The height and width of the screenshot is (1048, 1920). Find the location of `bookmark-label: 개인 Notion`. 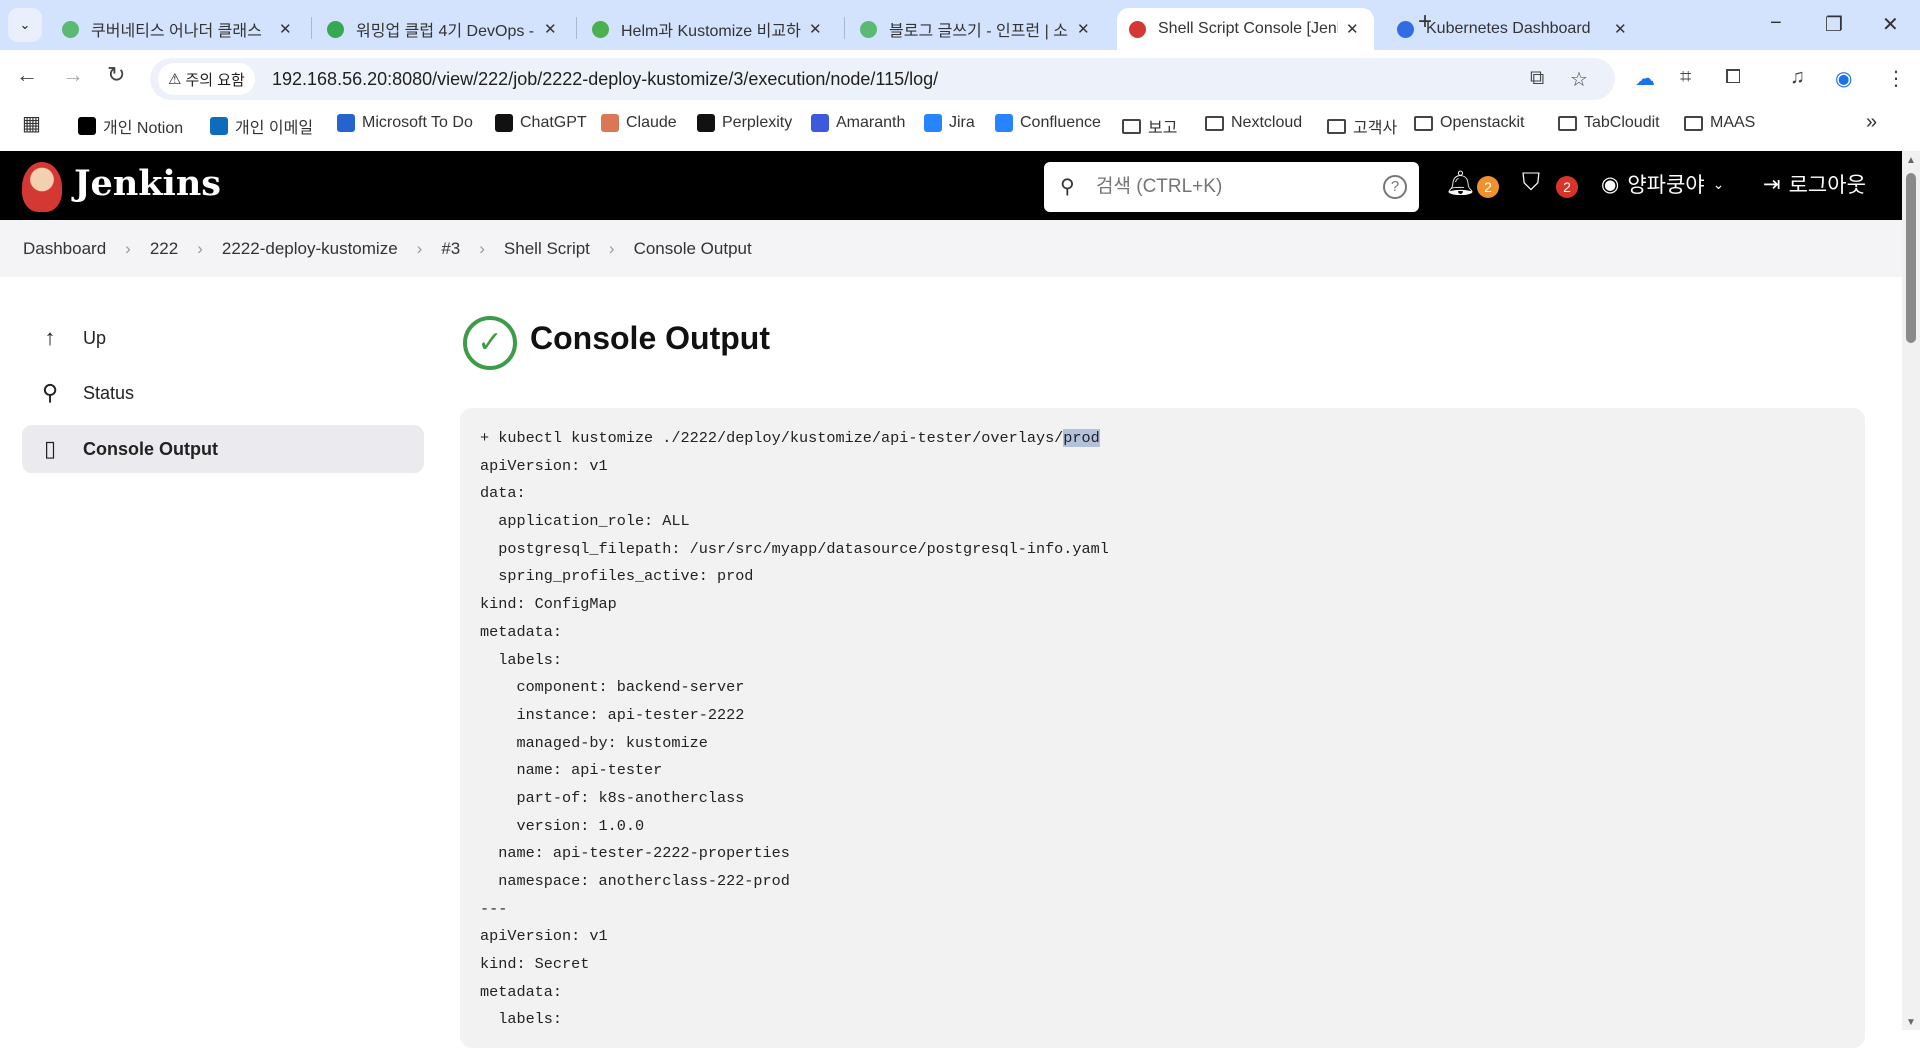

bookmark-label: 개인 Notion is located at coordinates (143, 128).